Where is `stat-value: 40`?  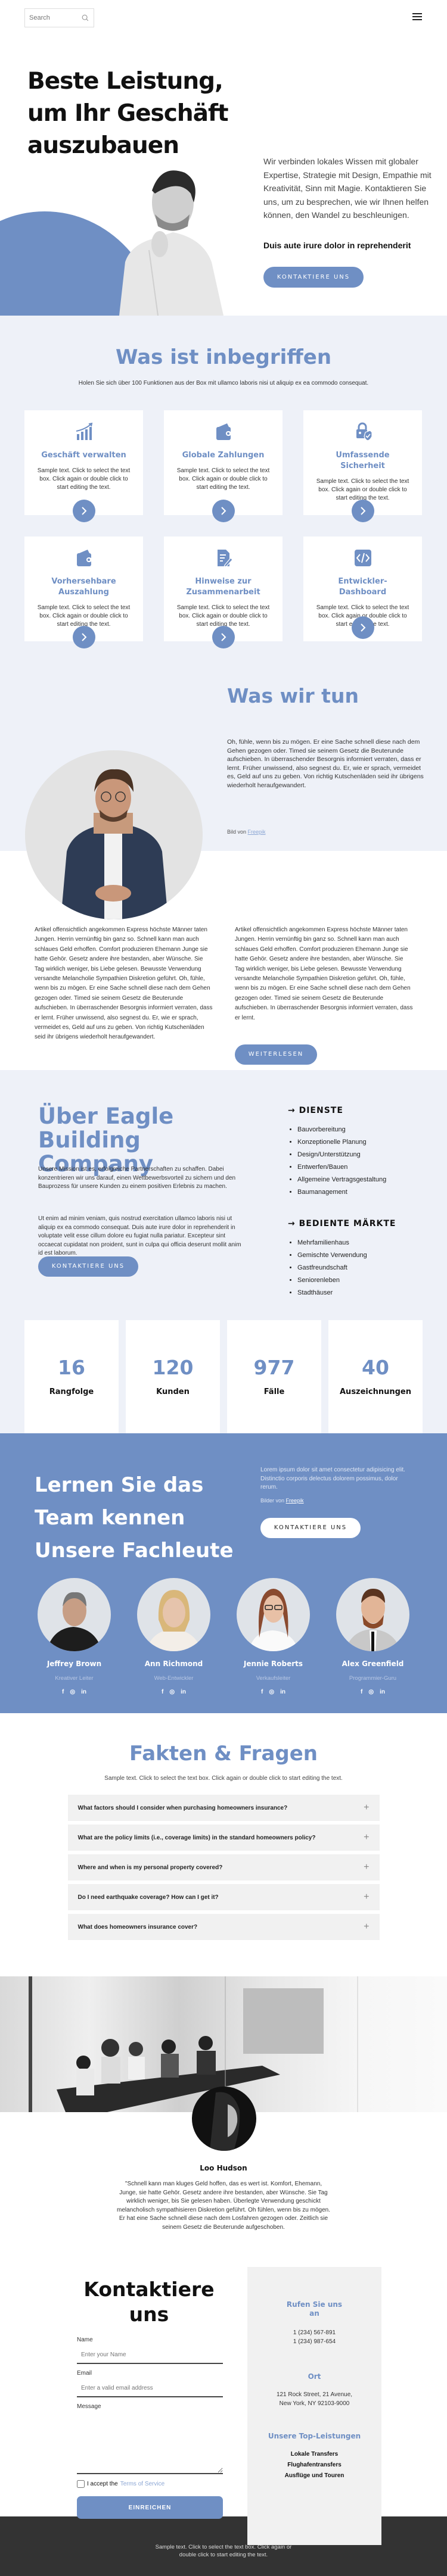
stat-value: 40 is located at coordinates (375, 1367).